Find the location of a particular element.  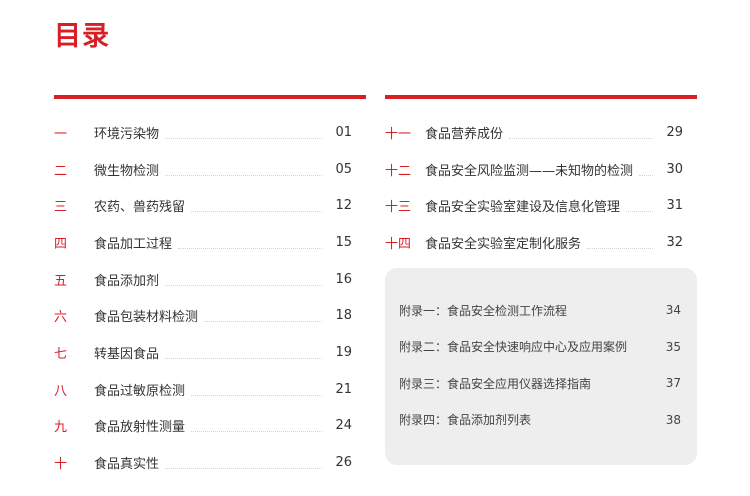

entry-label: 食品加工过程 is located at coordinates (136, 242).